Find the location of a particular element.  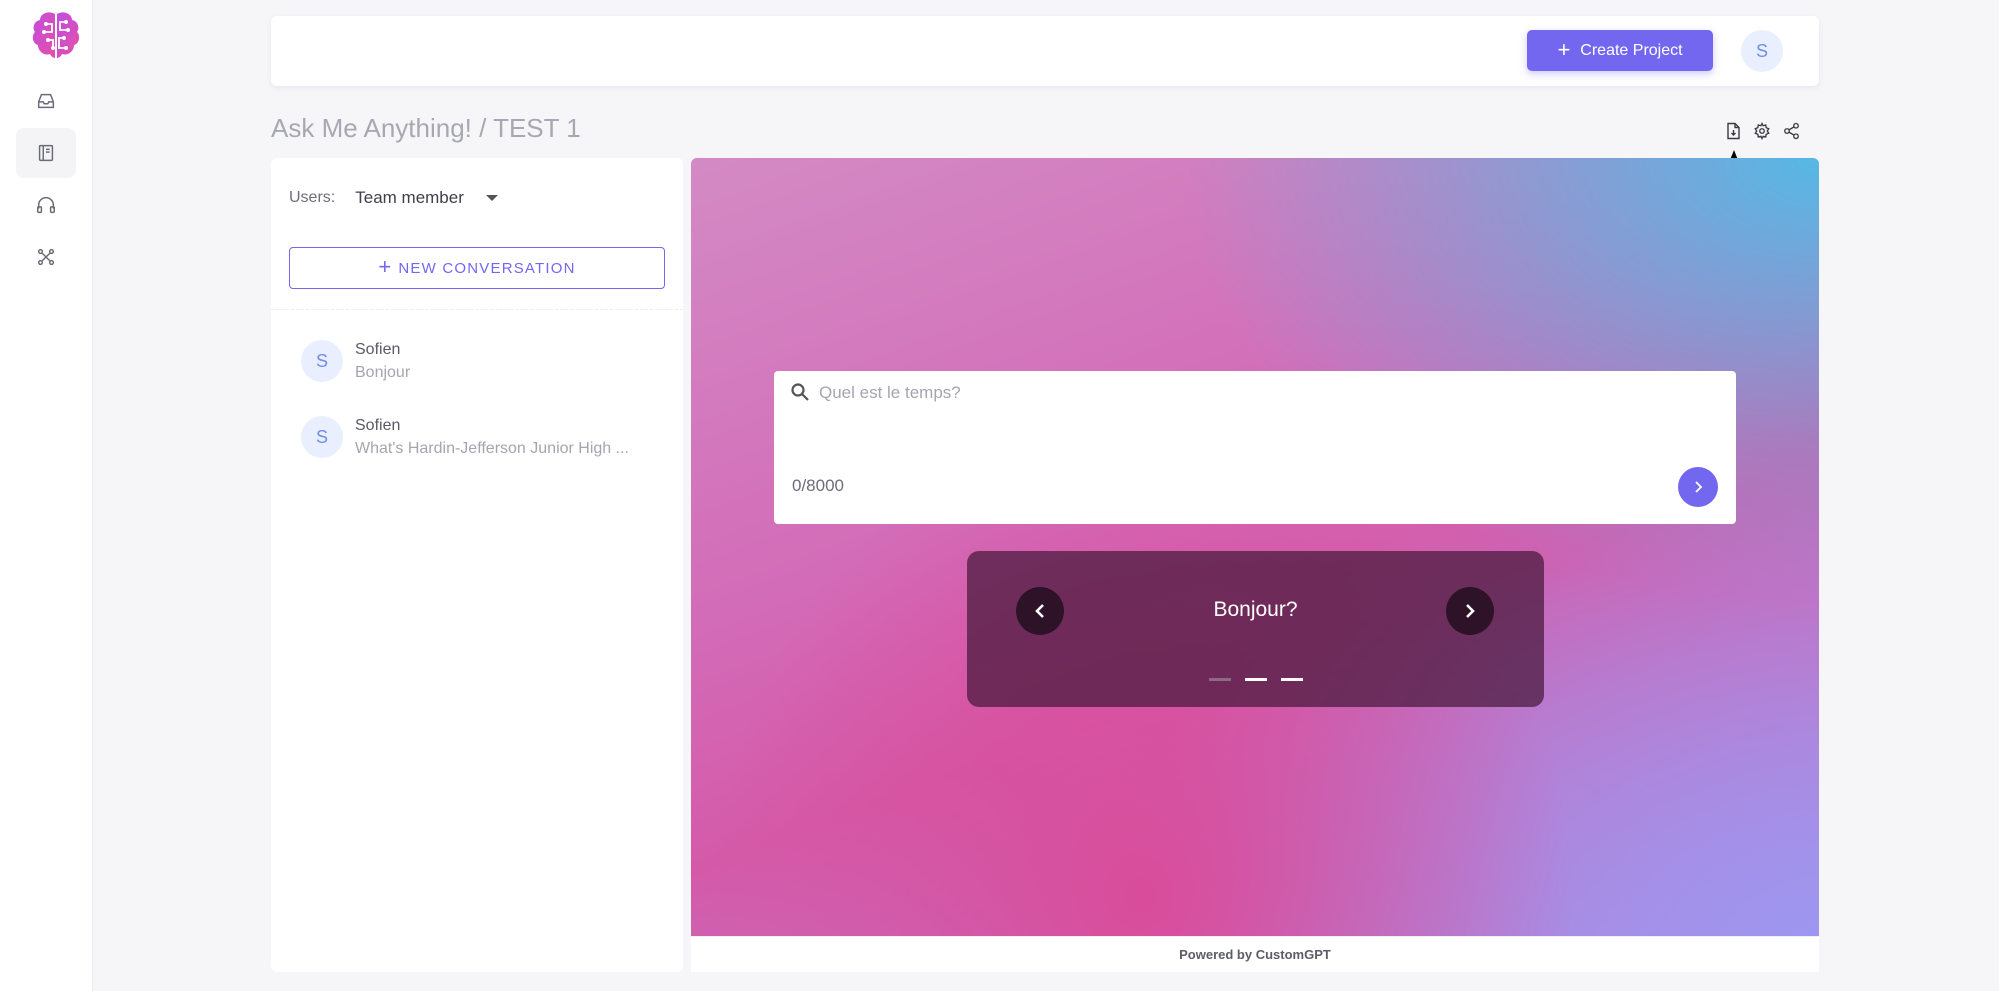

network-icon is located at coordinates (46, 257).